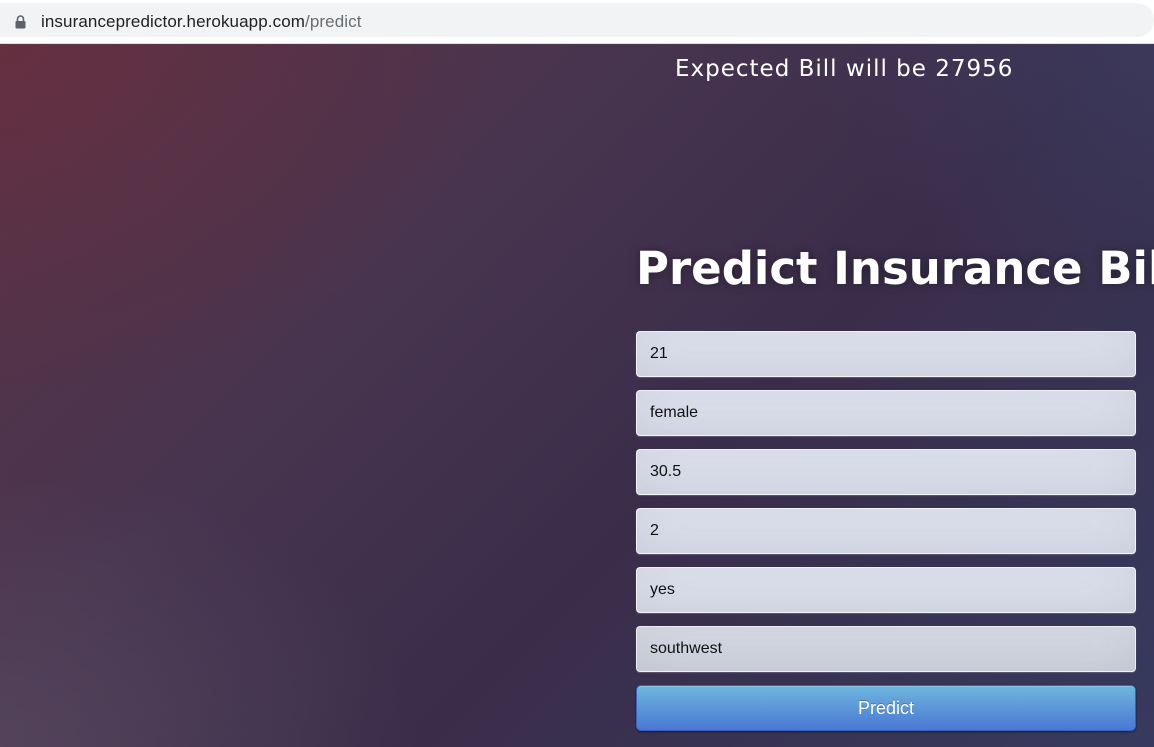  Describe the element at coordinates (844, 69) in the screenshot. I see `prediction-result: Expected Bill will be 27956` at that location.